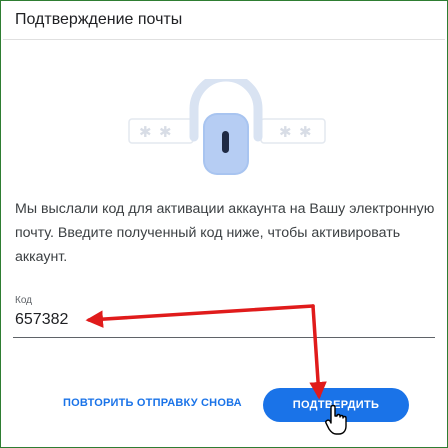  I want to click on confirm-button-label: ПОДТВЕРДИТЬ, so click(336, 405).